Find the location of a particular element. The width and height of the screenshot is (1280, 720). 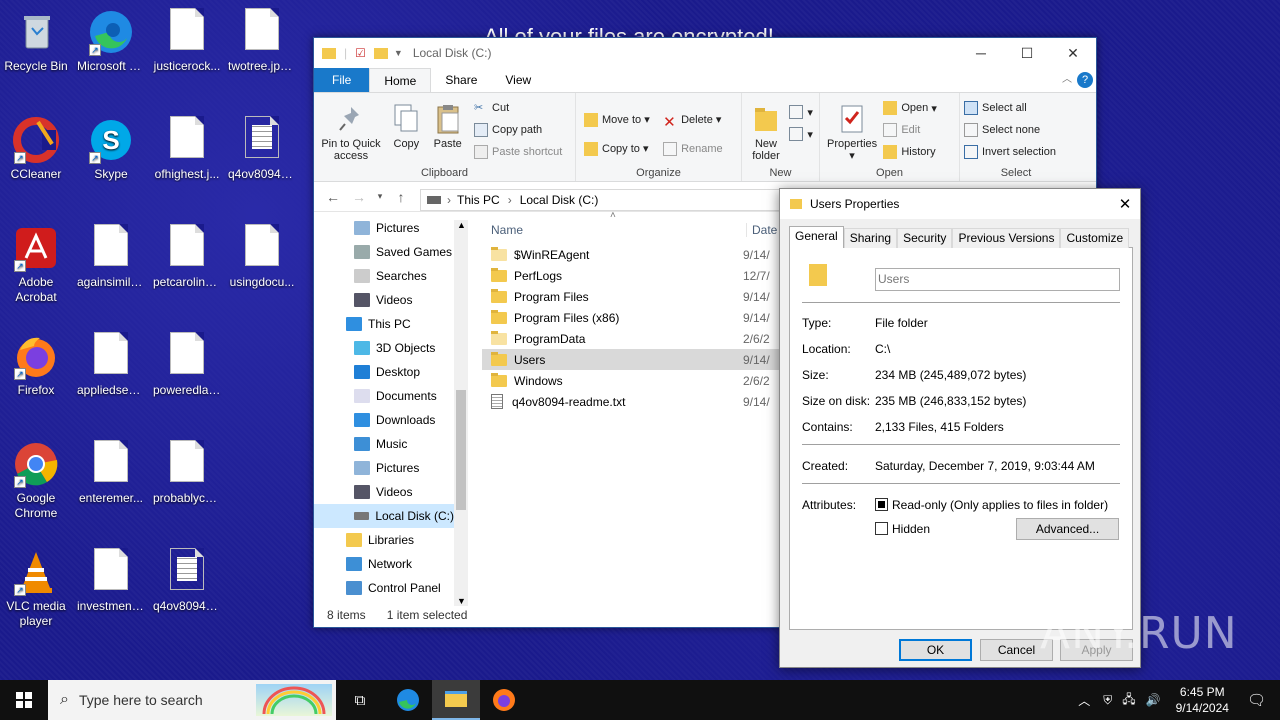

explorer-titlebar: | ☑ ▼ Local Disk (C:) ─ ☐ ✕ is located at coordinates (705, 53).